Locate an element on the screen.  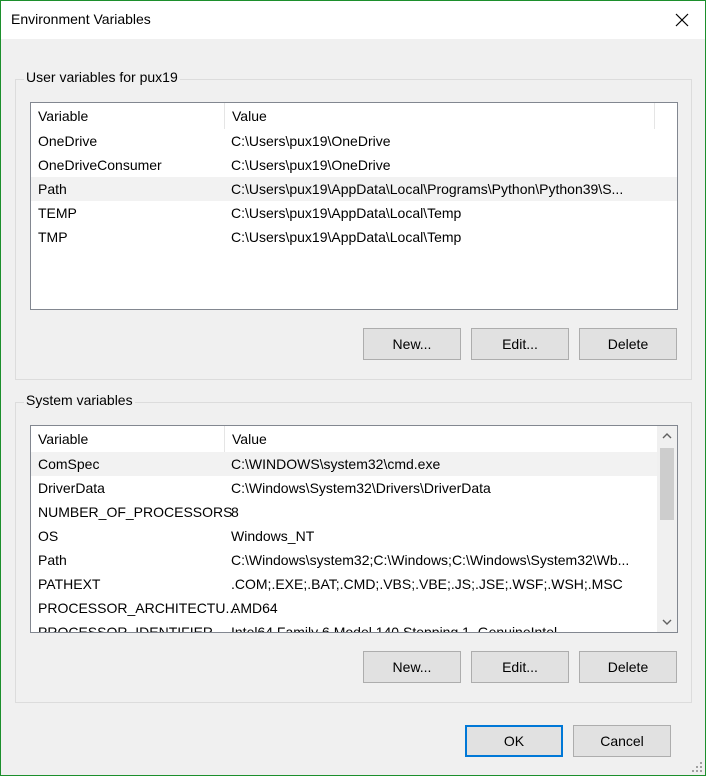
system-row-variable: ComSpec is located at coordinates (69, 464).